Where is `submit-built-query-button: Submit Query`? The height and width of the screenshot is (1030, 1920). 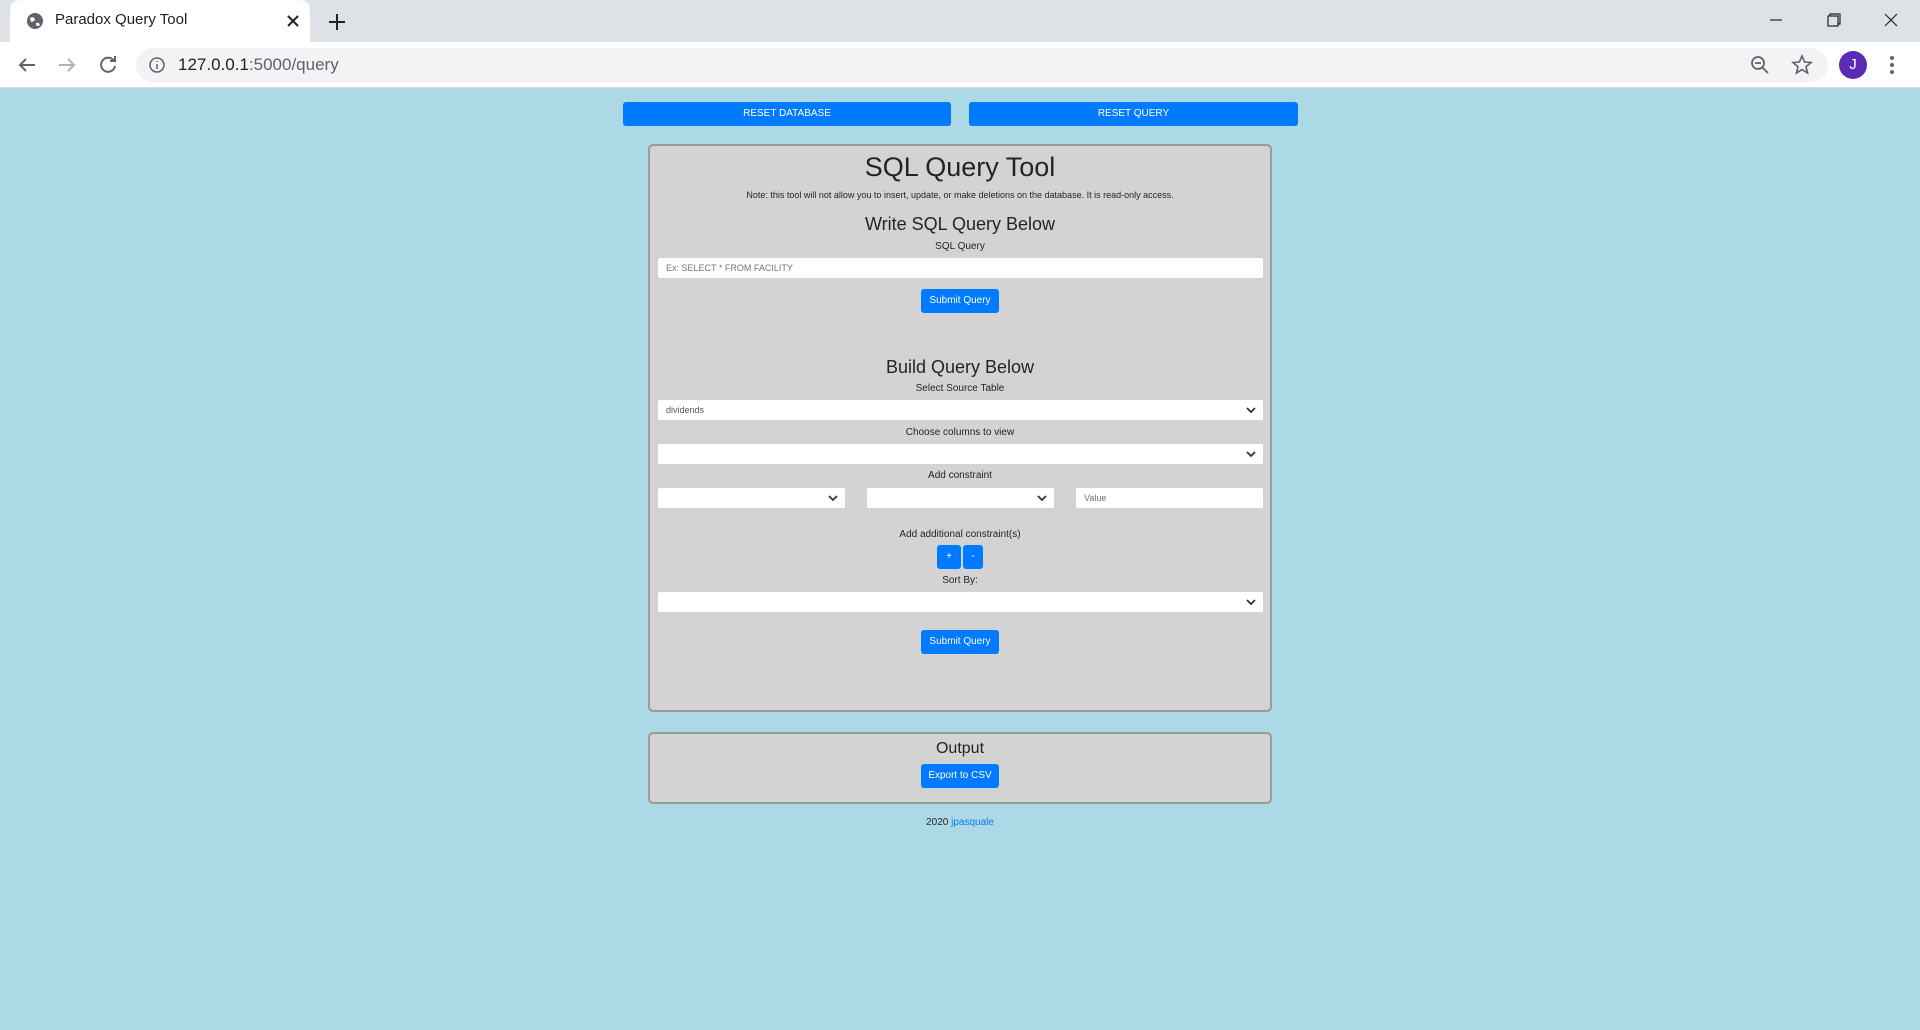
submit-built-query-button: Submit Query is located at coordinates (960, 642).